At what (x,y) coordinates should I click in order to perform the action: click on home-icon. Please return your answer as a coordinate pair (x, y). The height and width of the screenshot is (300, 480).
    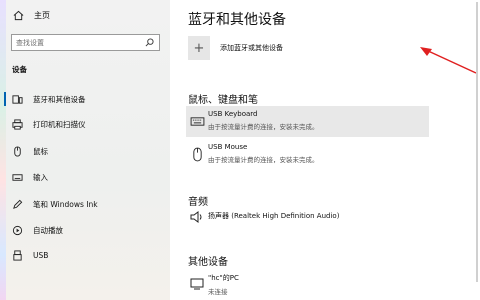
    Looking at the image, I should click on (18, 15).